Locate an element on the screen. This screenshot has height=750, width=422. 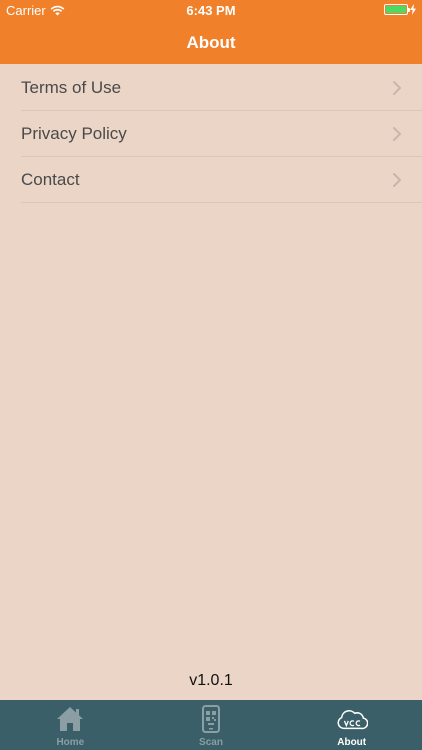
tab-about: About is located at coordinates (351, 725).